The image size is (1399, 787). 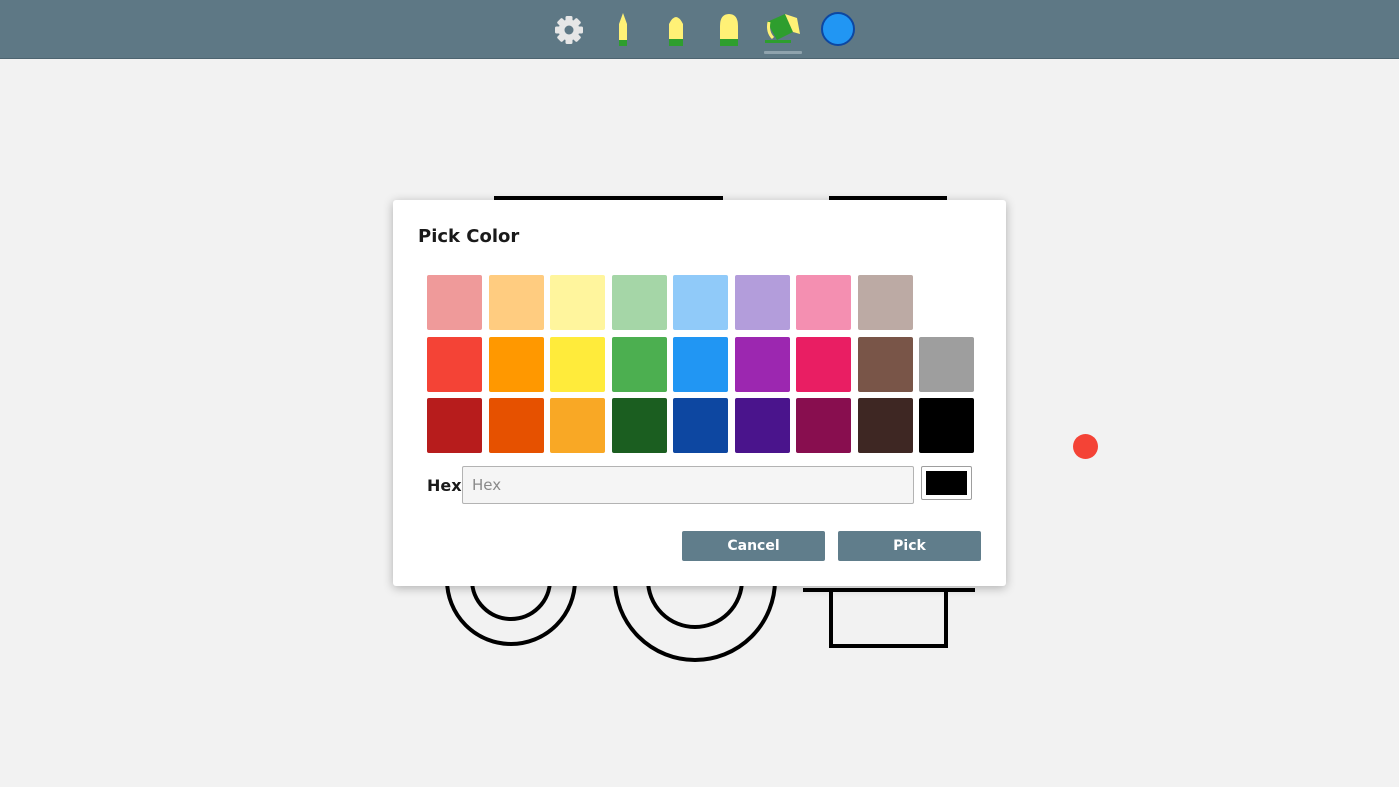 What do you see at coordinates (699, 29) in the screenshot?
I see `toolbar` at bounding box center [699, 29].